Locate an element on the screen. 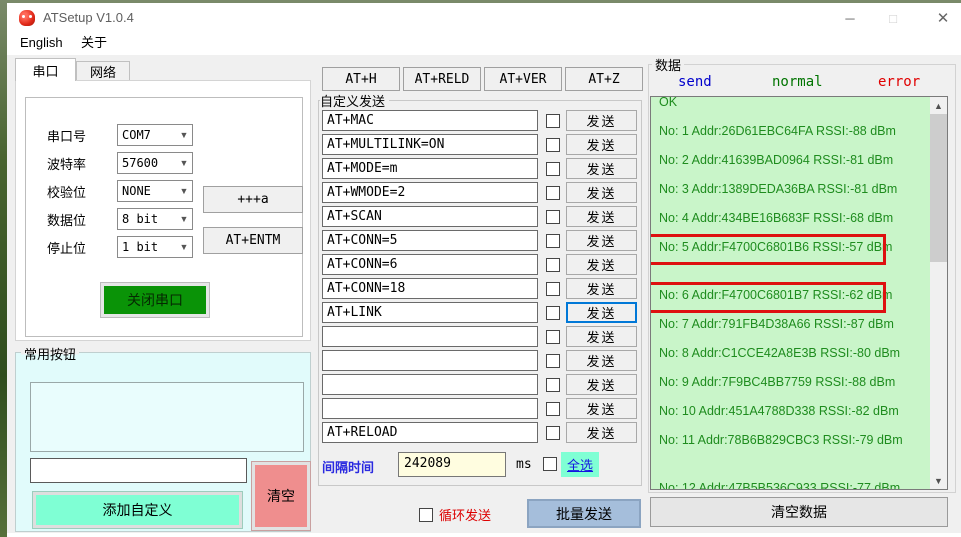 The image size is (961, 537). menu-english: English is located at coordinates (41, 43).